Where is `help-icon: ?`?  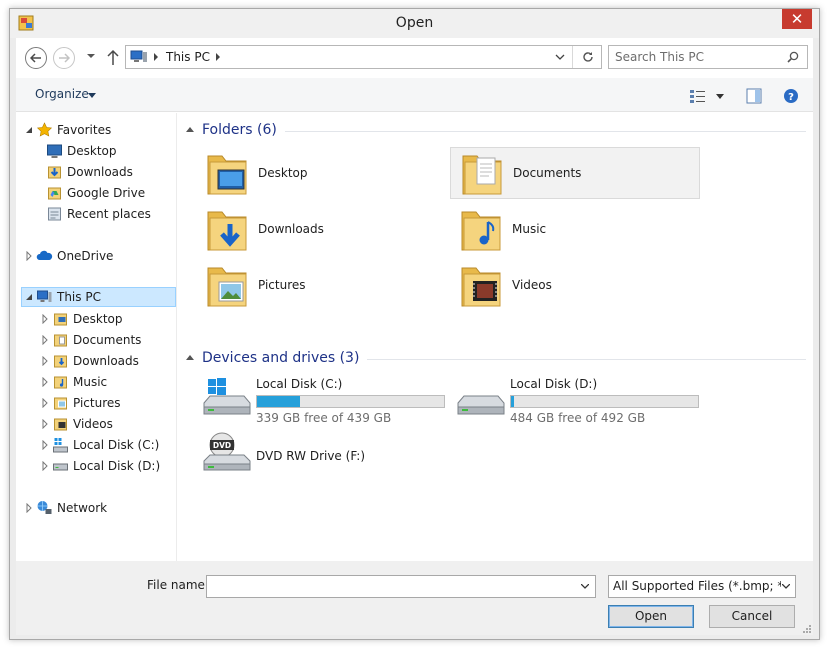
help-icon: ? is located at coordinates (791, 96).